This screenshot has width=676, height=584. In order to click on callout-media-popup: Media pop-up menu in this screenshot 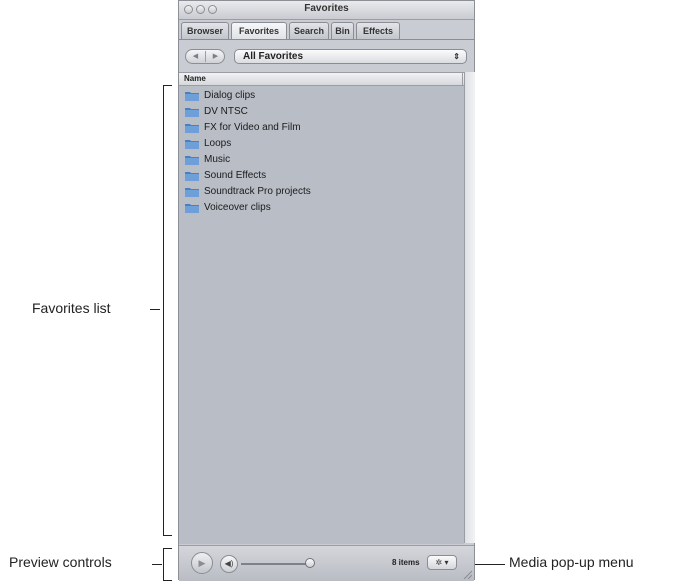, I will do `click(571, 562)`.